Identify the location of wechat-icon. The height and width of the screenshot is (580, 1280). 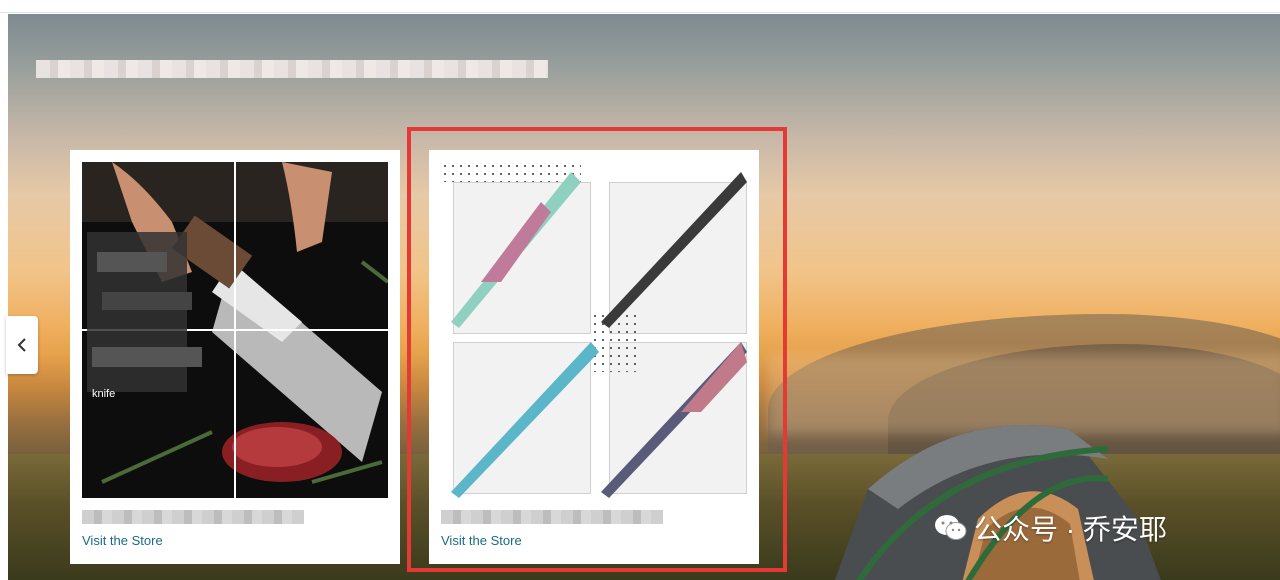
(951, 527).